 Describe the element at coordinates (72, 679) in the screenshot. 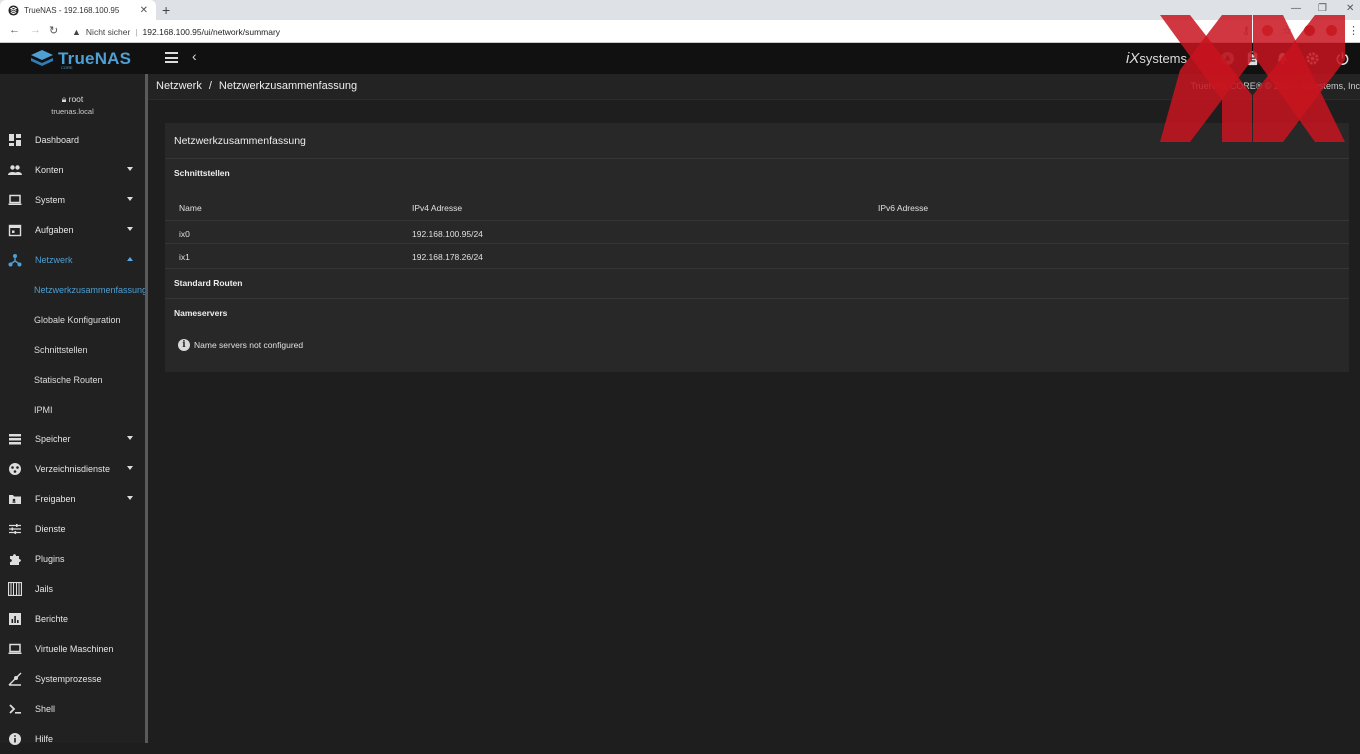

I see `sidebar-item-systemprozesse: Systemprozesse` at that location.